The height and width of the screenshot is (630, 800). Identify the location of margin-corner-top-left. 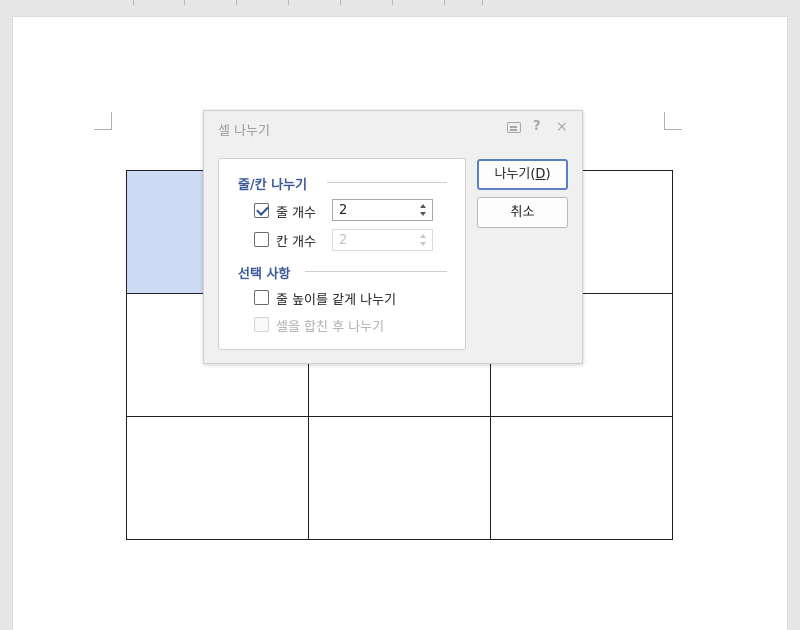
(103, 121).